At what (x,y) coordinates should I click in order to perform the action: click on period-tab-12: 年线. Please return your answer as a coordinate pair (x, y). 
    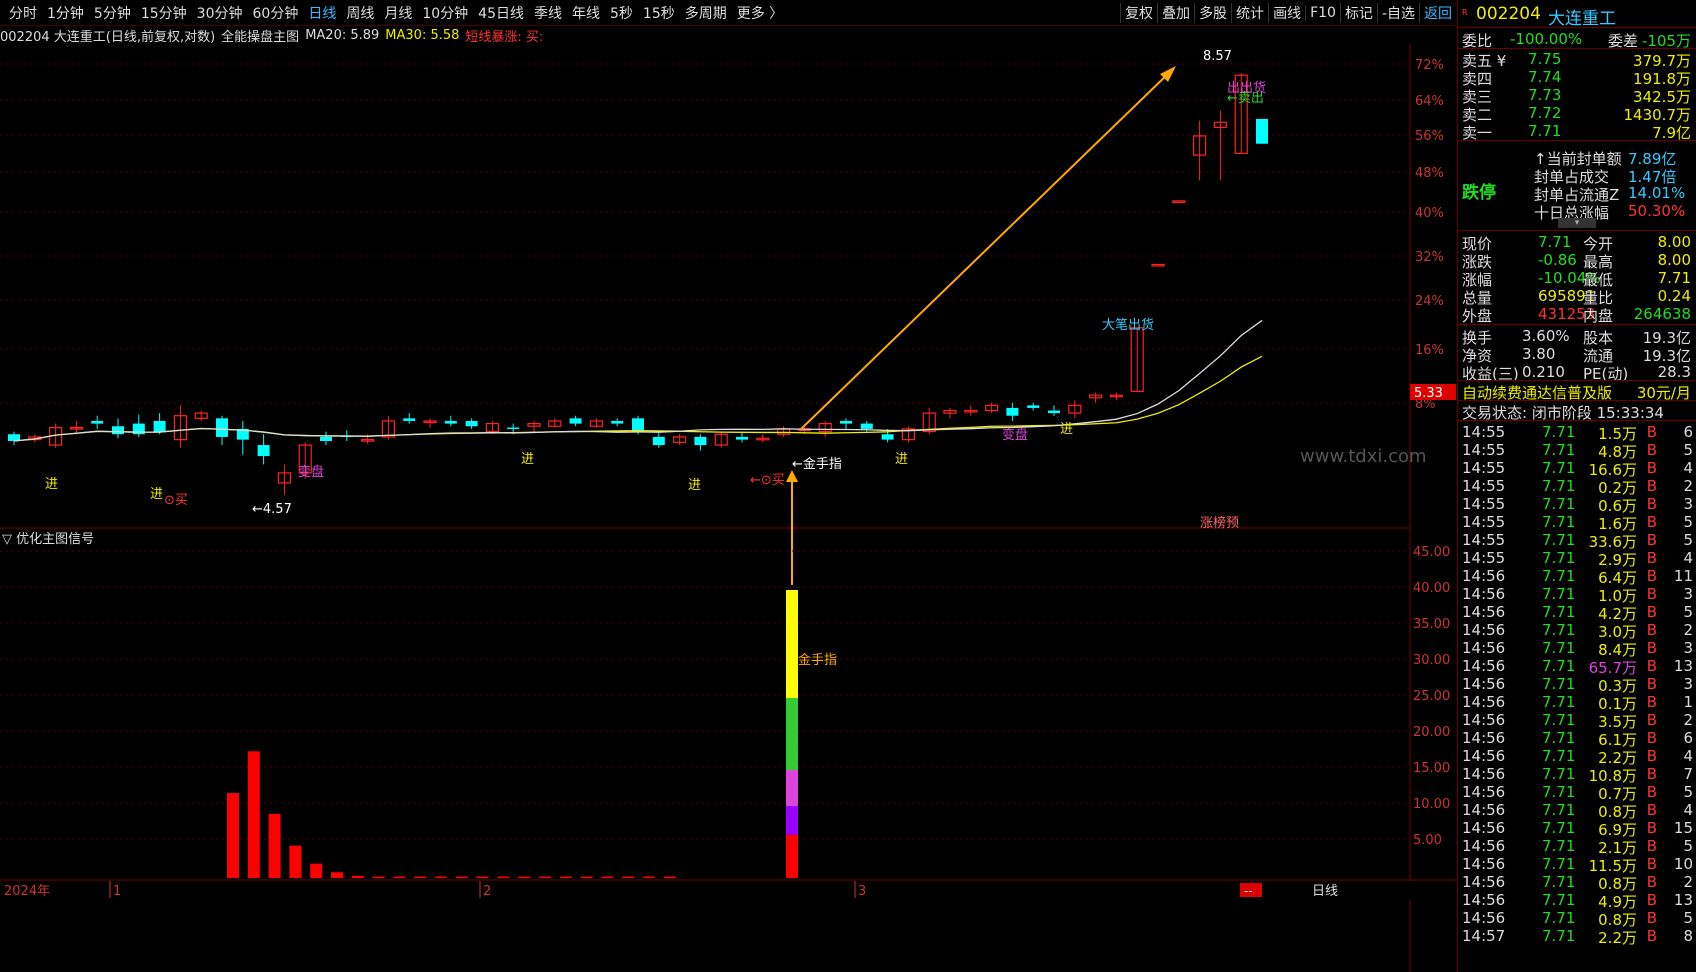
    Looking at the image, I should click on (586, 13).